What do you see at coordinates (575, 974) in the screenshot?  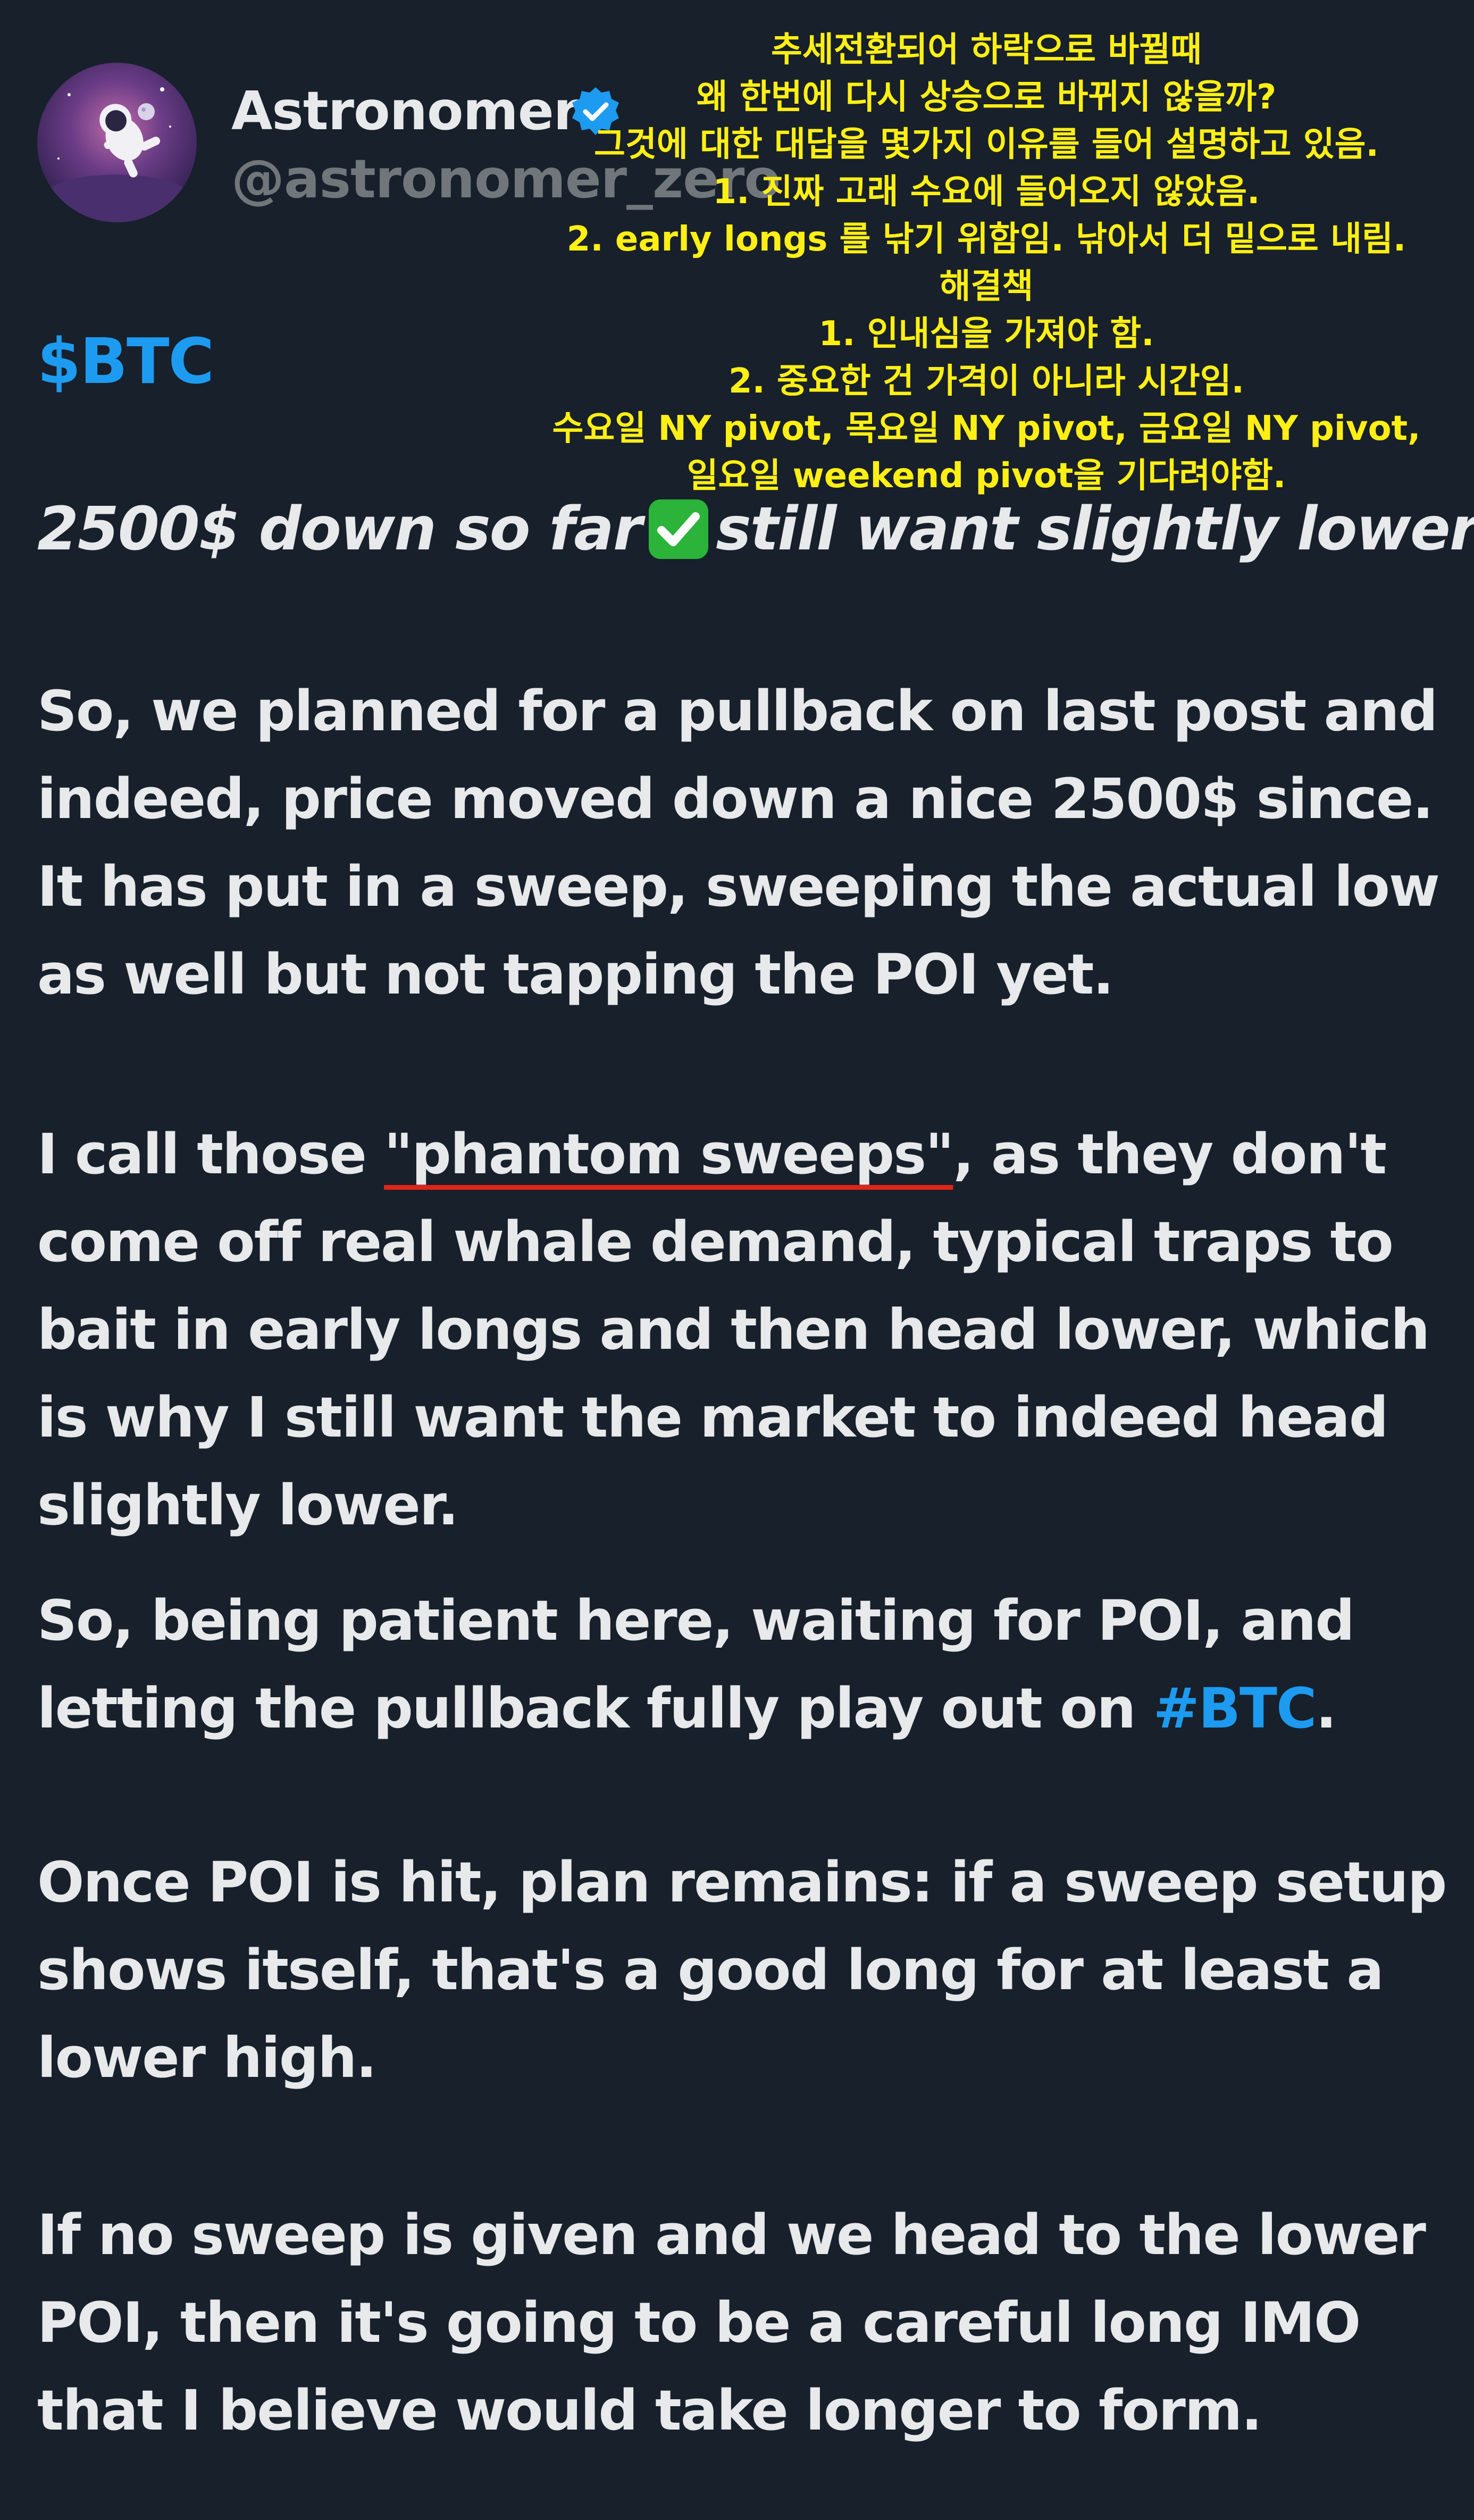 I see `text-line: as well but not tapping the POI yet.` at bounding box center [575, 974].